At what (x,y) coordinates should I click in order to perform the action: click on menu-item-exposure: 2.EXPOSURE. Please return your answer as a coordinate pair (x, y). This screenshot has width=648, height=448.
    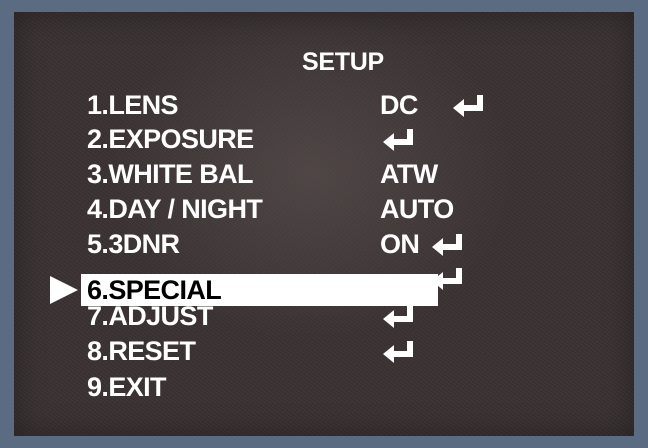
    Looking at the image, I should click on (170, 139).